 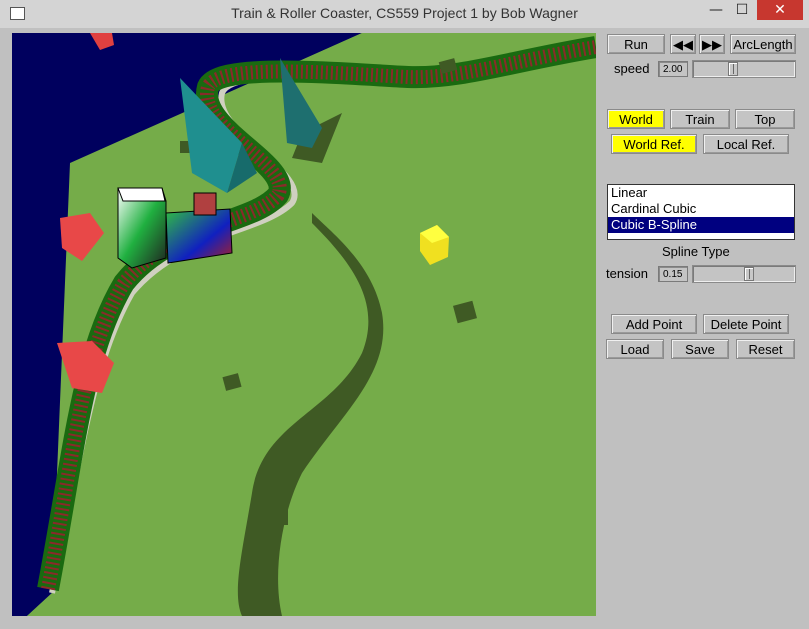 I want to click on view-world-button: World, so click(x=636, y=119).